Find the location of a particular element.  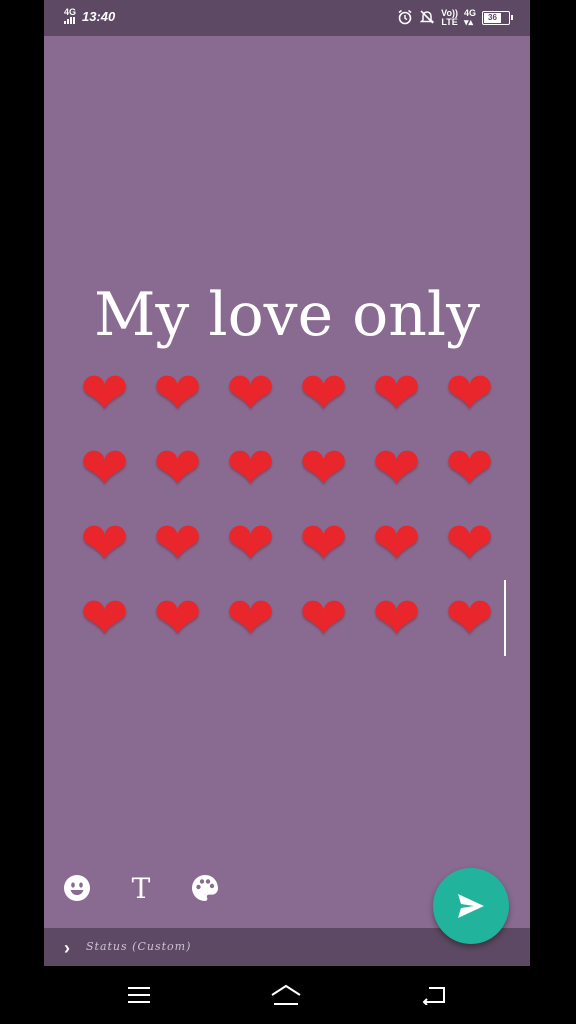

palette-icon is located at coordinates (205, 888).